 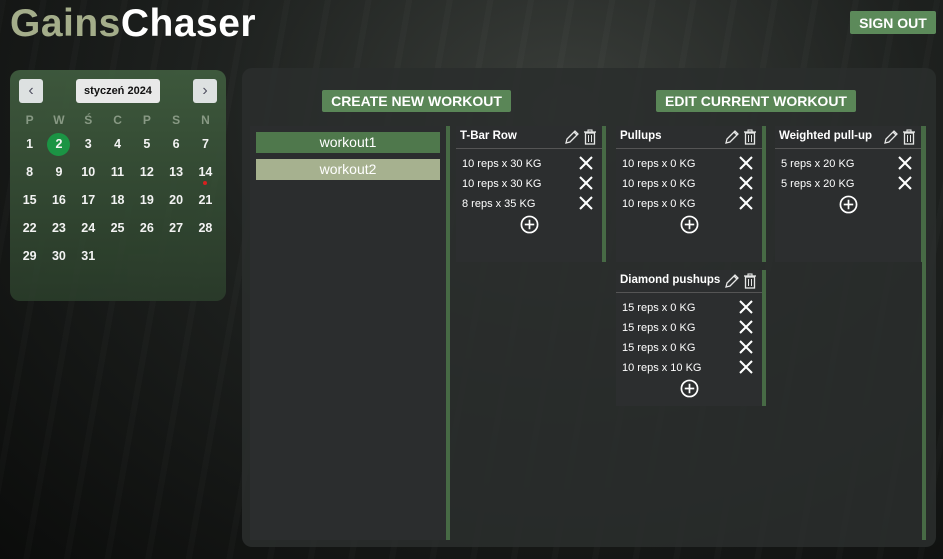 I want to click on day-number: 20, so click(x=176, y=200).